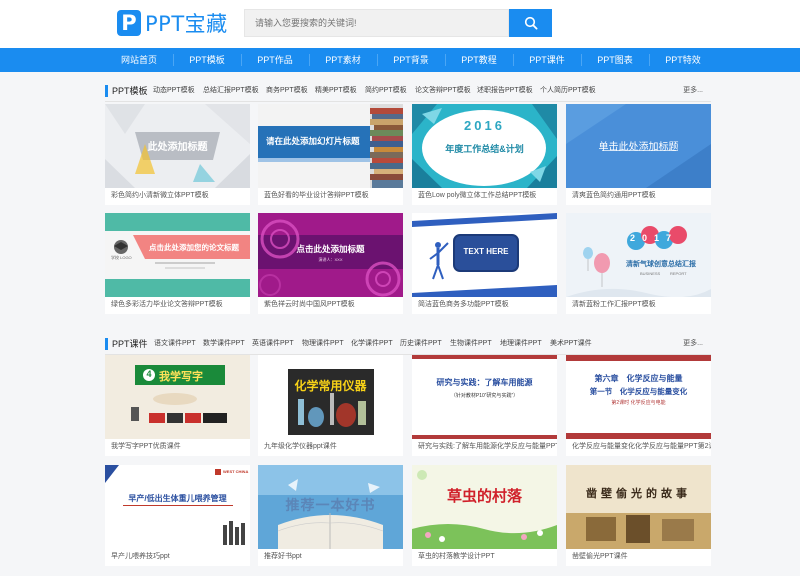 Image resolution: width=800 pixels, height=576 pixels. What do you see at coordinates (638, 397) in the screenshot?
I see `card-thumbnail: 第六章 化学反应与能量 第一节 化学反应与能量变化 第2课时 化学反应与电能` at bounding box center [638, 397].